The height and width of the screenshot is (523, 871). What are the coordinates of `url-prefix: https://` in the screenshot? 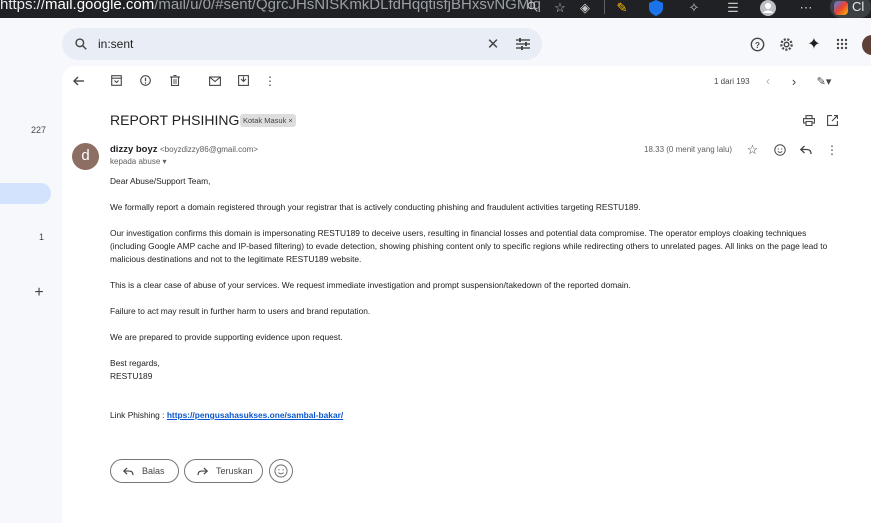 It's located at (23, 6).